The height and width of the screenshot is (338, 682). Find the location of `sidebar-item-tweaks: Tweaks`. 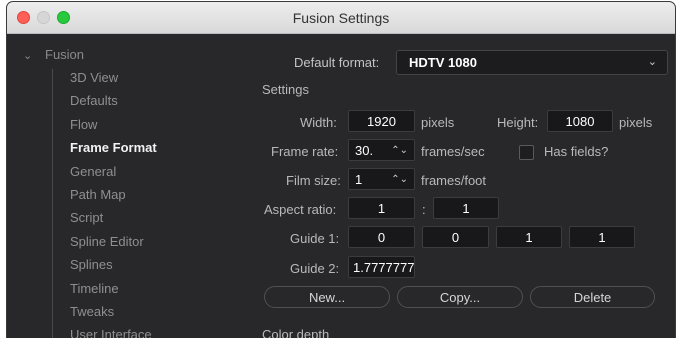

sidebar-item-tweaks: Tweaks is located at coordinates (92, 311).